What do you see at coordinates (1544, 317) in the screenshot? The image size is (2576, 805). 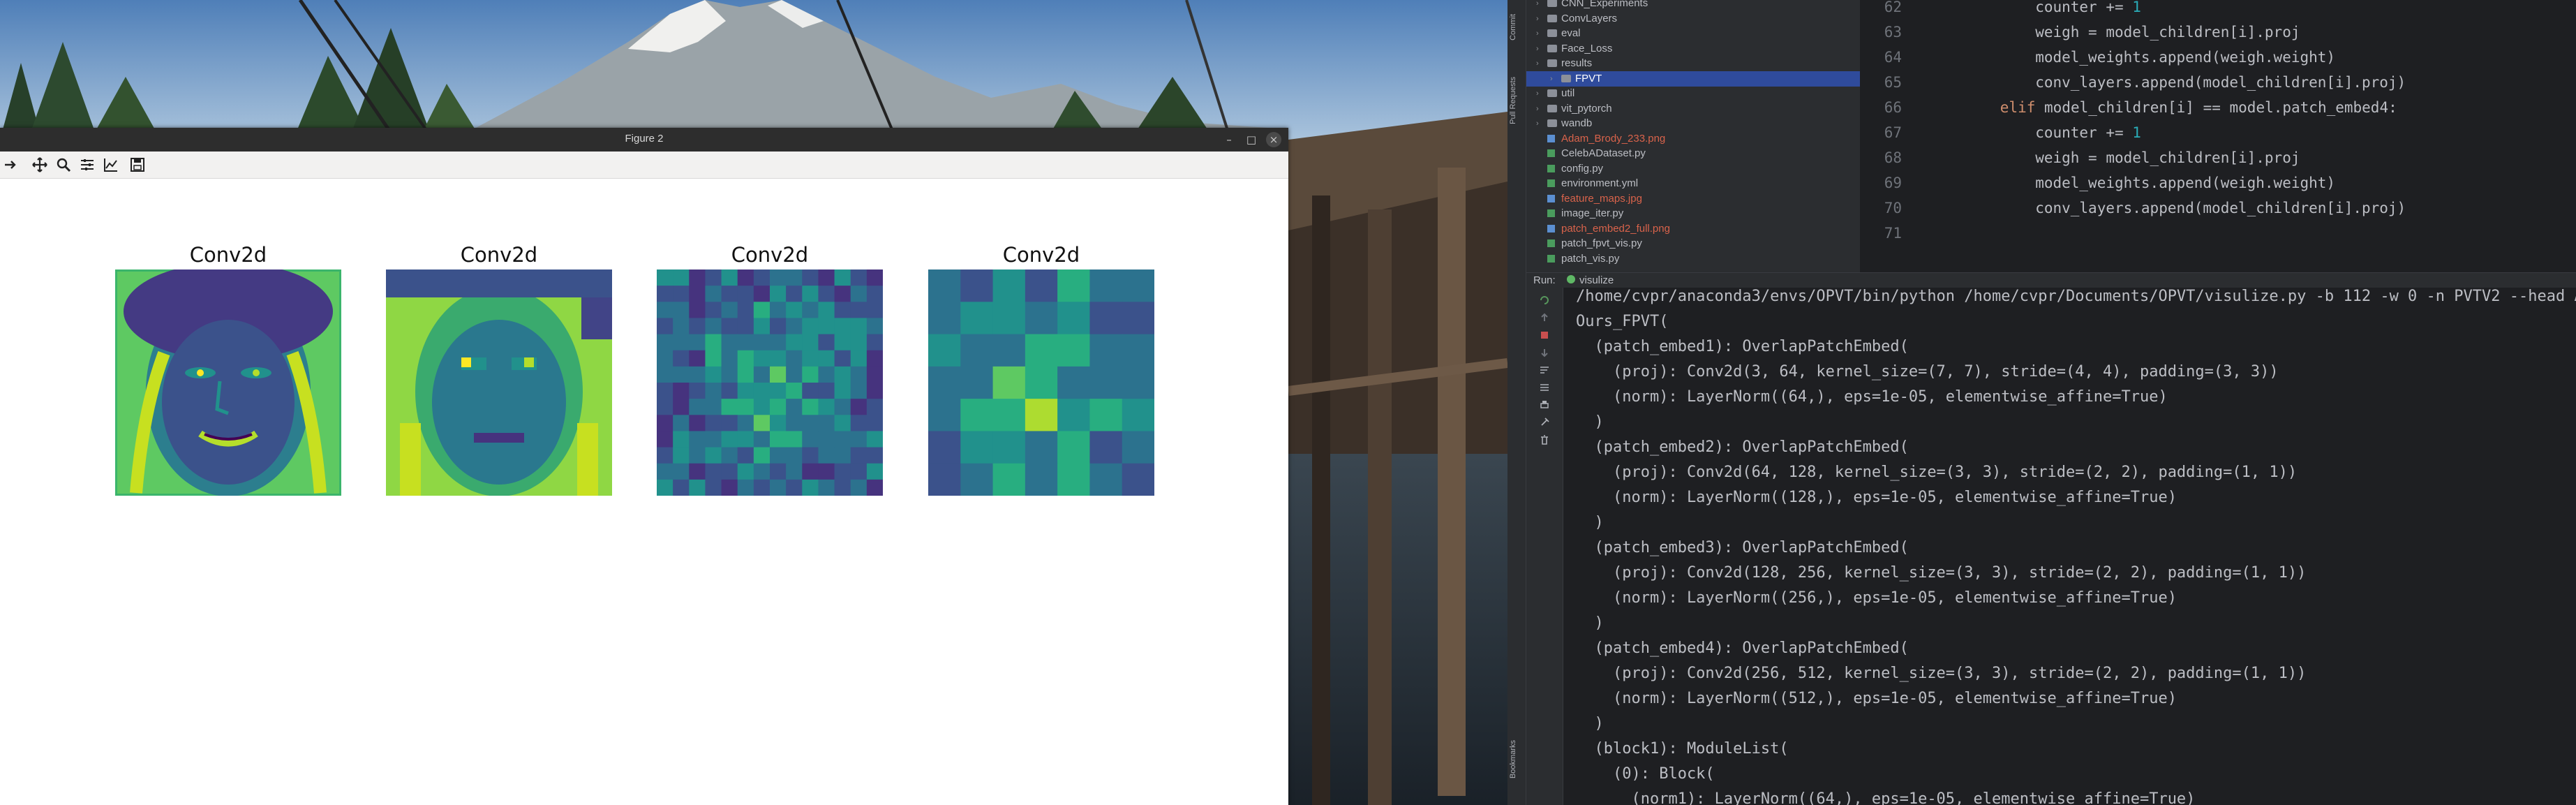 I see `up-icon` at bounding box center [1544, 317].